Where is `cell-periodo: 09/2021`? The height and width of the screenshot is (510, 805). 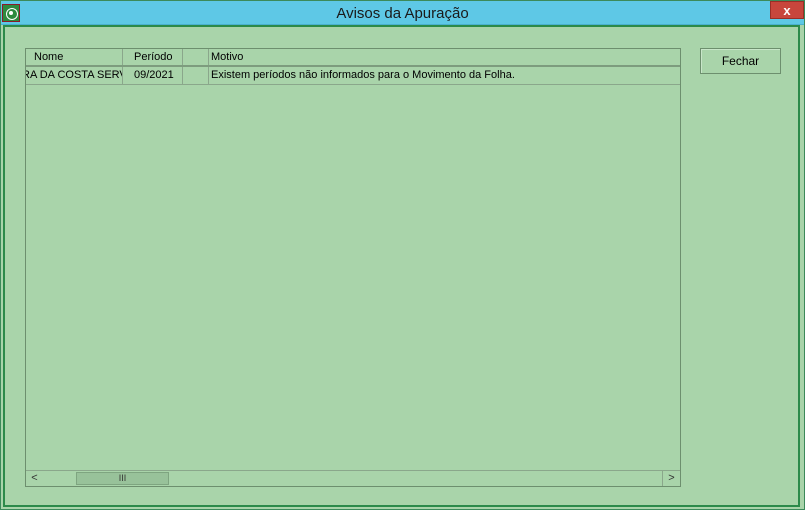 cell-periodo: 09/2021 is located at coordinates (153, 75).